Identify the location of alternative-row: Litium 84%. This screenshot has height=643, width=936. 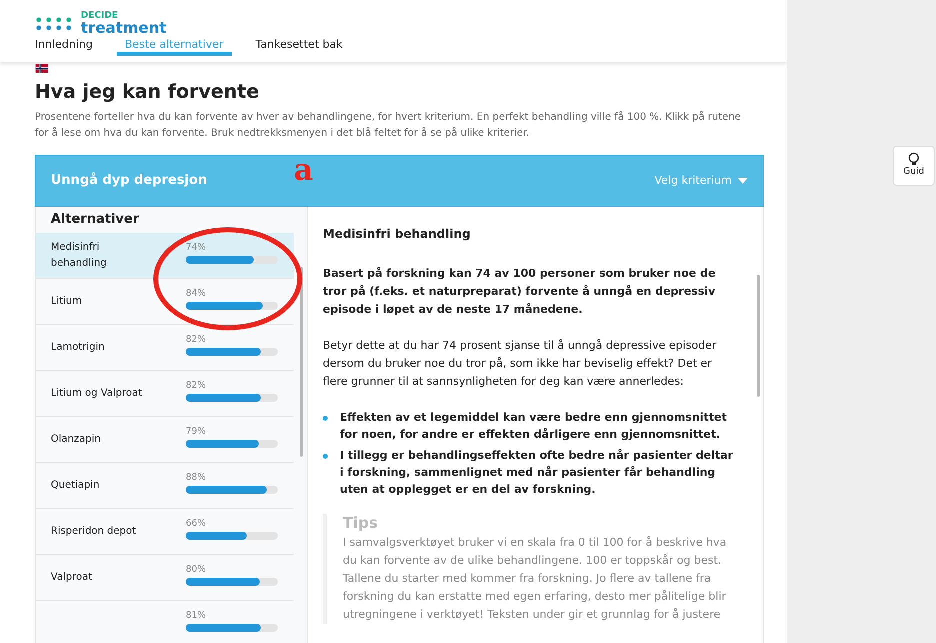
(165, 302).